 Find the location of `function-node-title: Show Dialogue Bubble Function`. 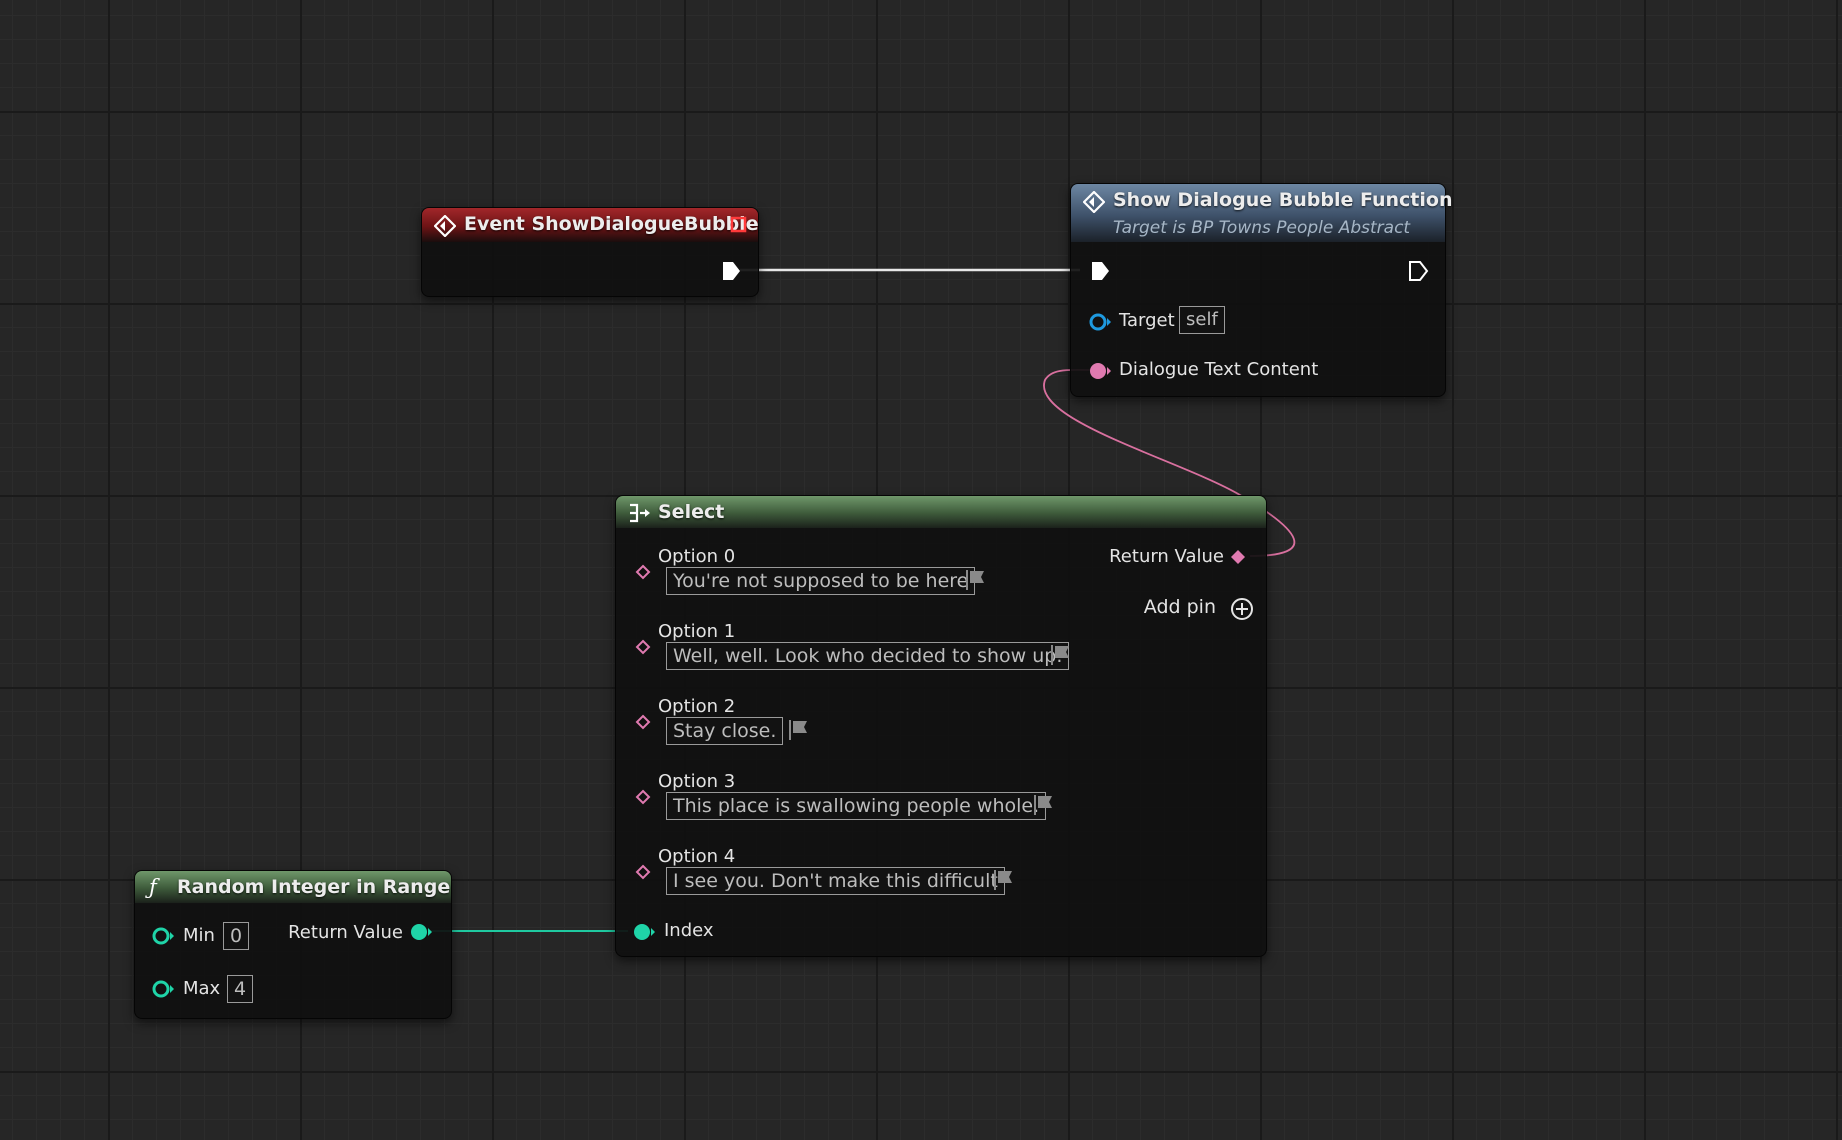

function-node-title: Show Dialogue Bubble Function is located at coordinates (1283, 200).